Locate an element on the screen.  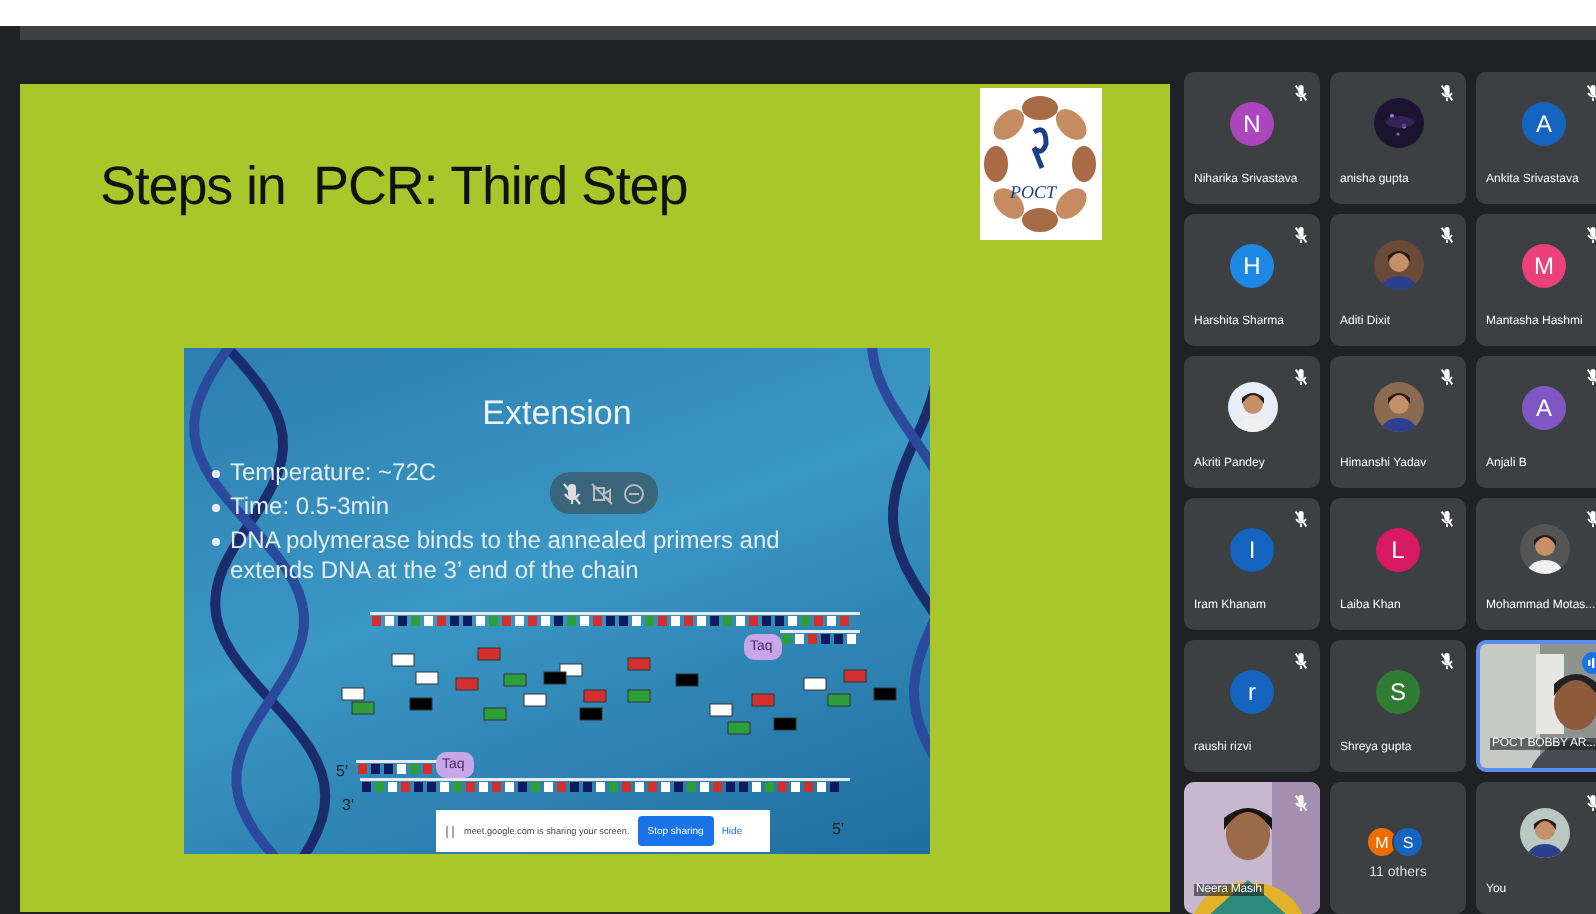
avatar-initial: I is located at coordinates (1252, 550).